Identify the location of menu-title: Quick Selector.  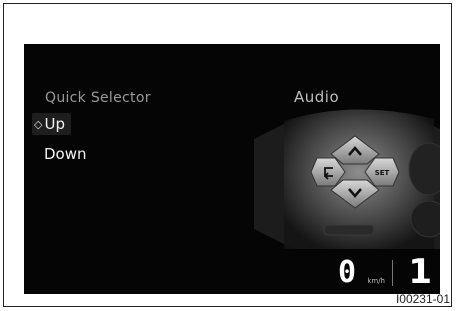
(98, 98).